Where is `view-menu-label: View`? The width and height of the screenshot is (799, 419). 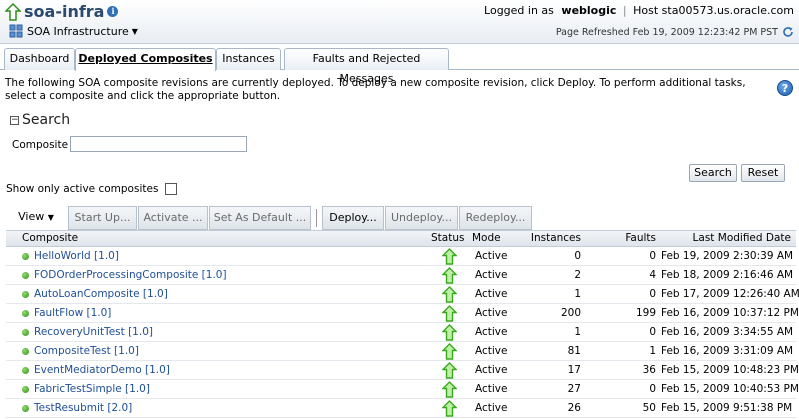 view-menu-label: View is located at coordinates (31, 216).